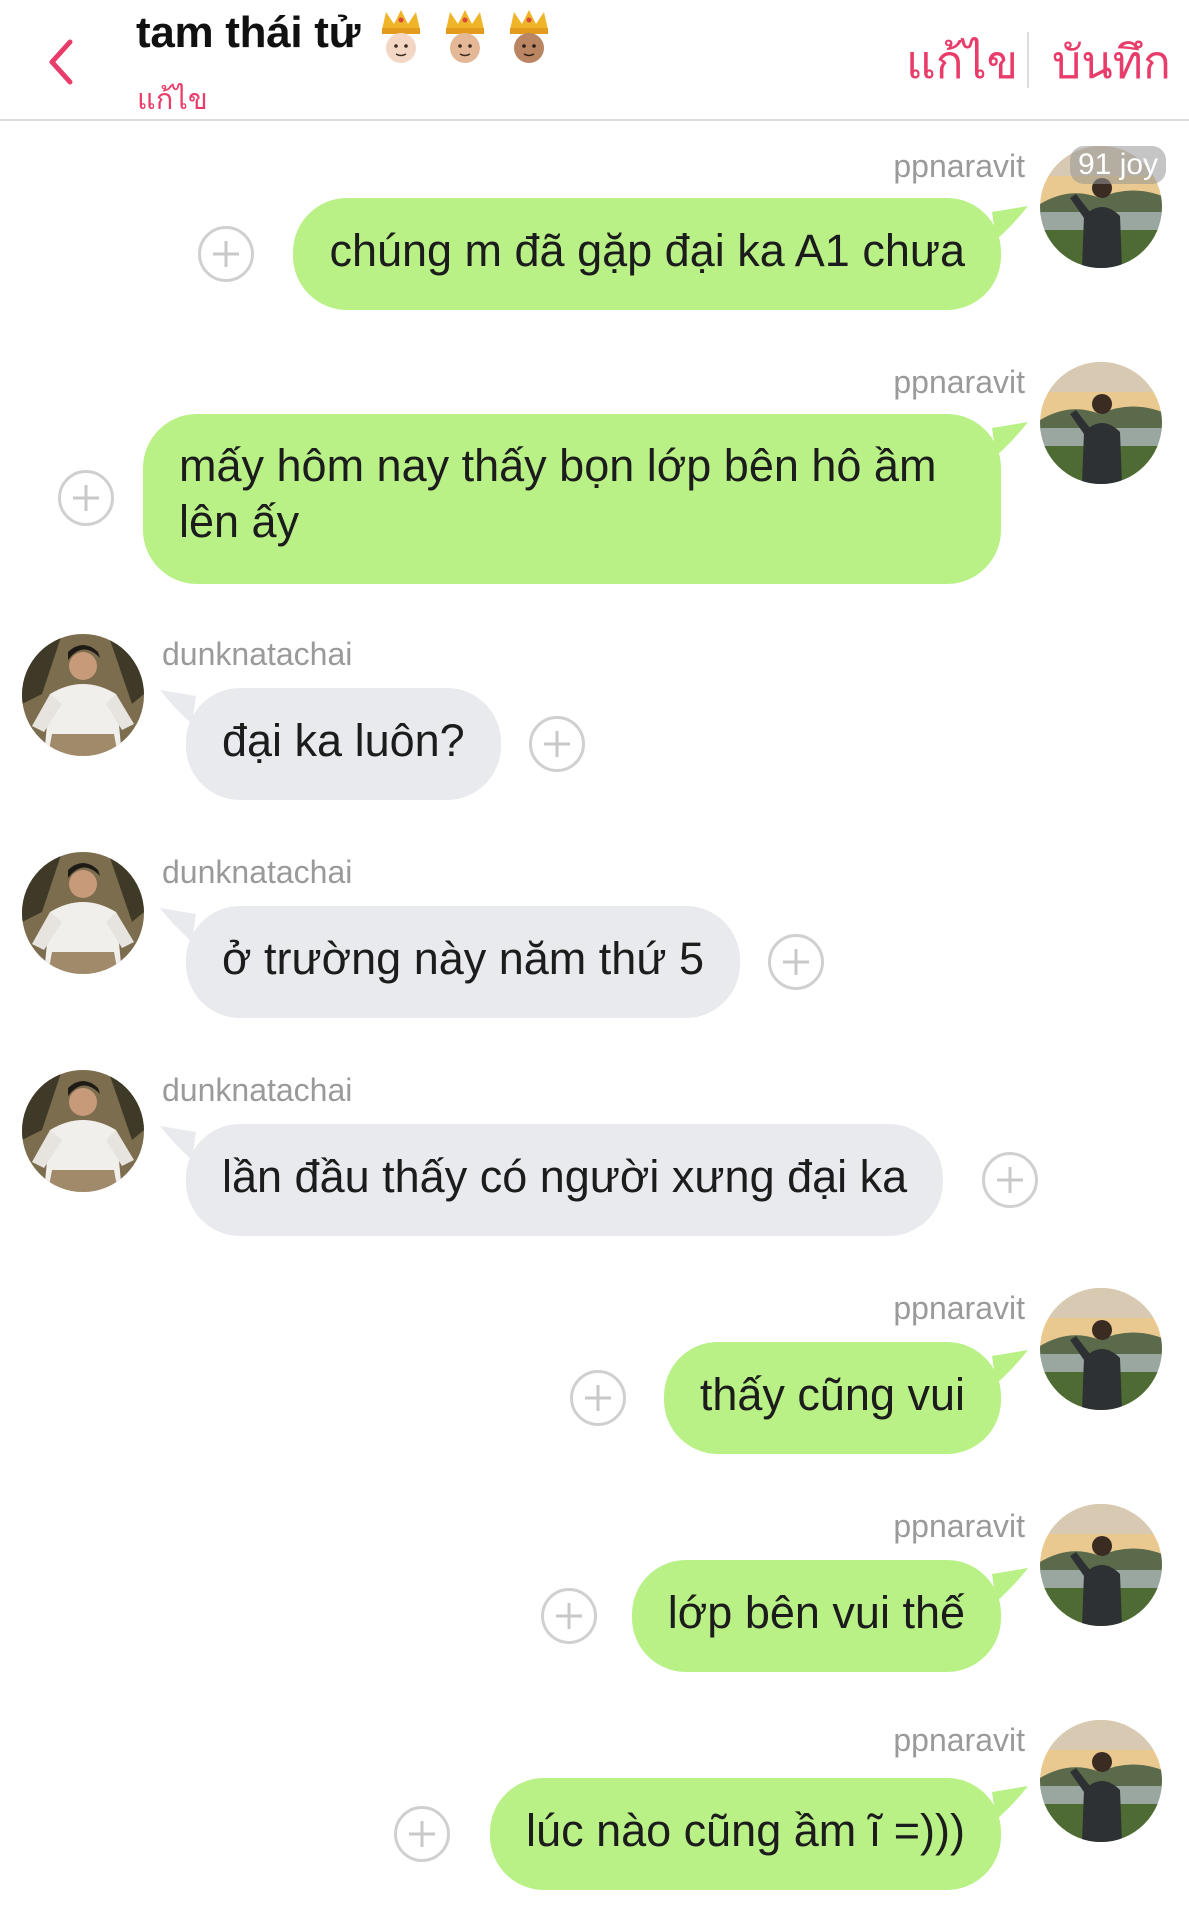  I want to click on chat-title: tam thái tử, so click(248, 32).